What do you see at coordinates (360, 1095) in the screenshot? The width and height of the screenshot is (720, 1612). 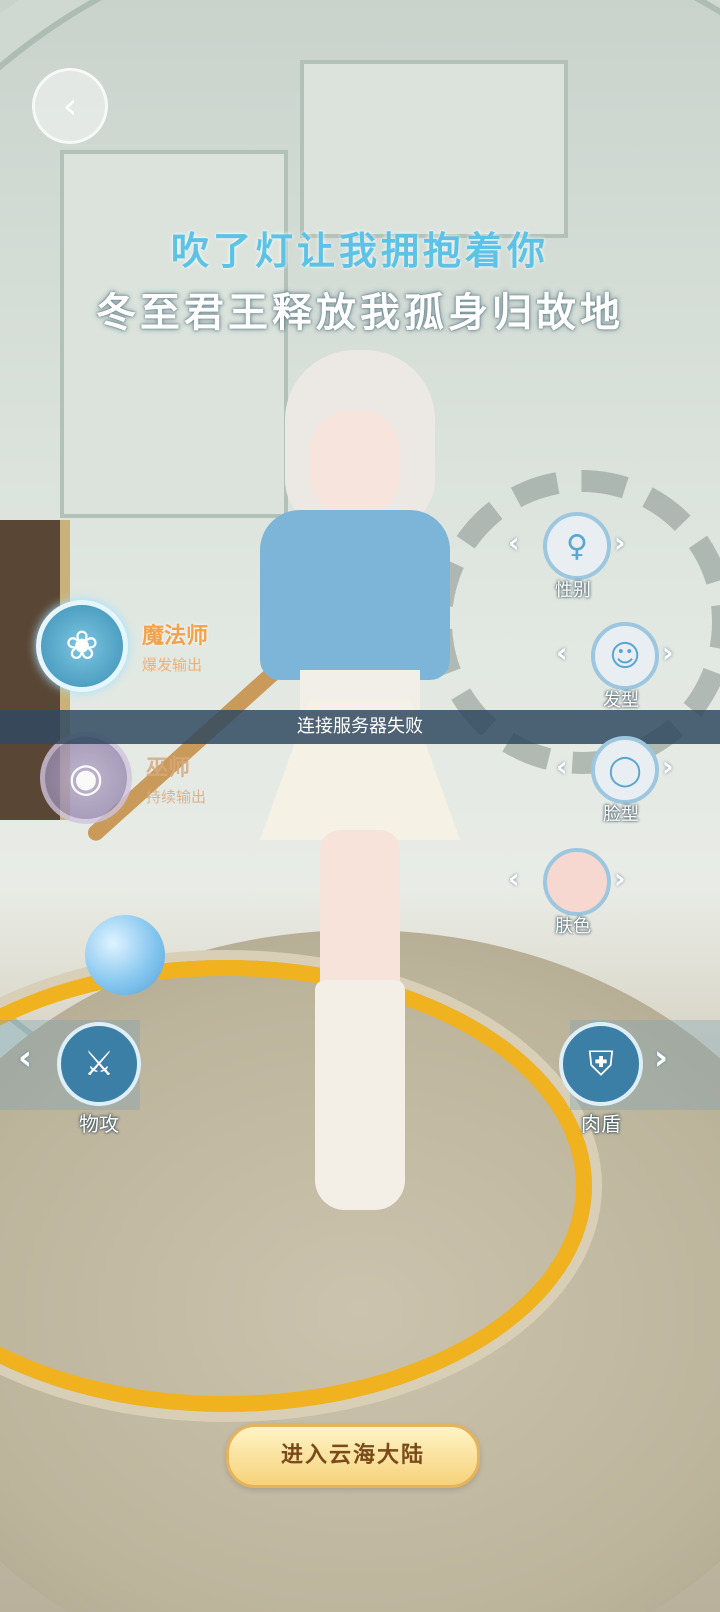 I see `character-boots` at bounding box center [360, 1095].